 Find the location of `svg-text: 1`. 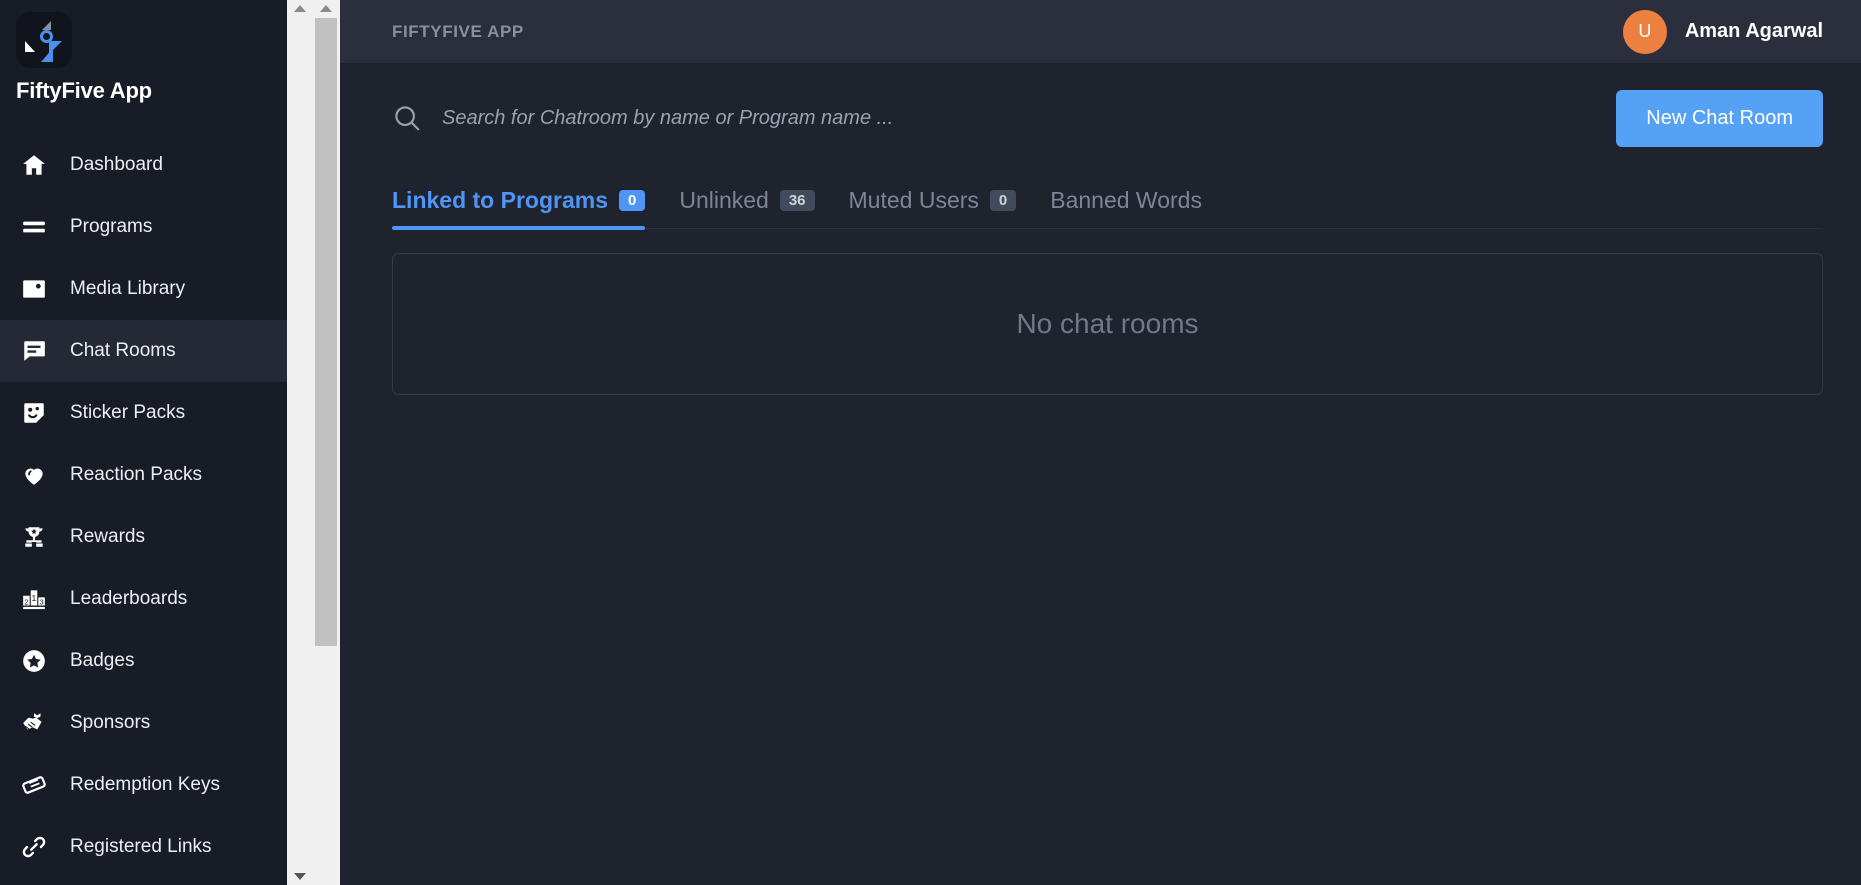

svg-text: 1 is located at coordinates (33, 598).